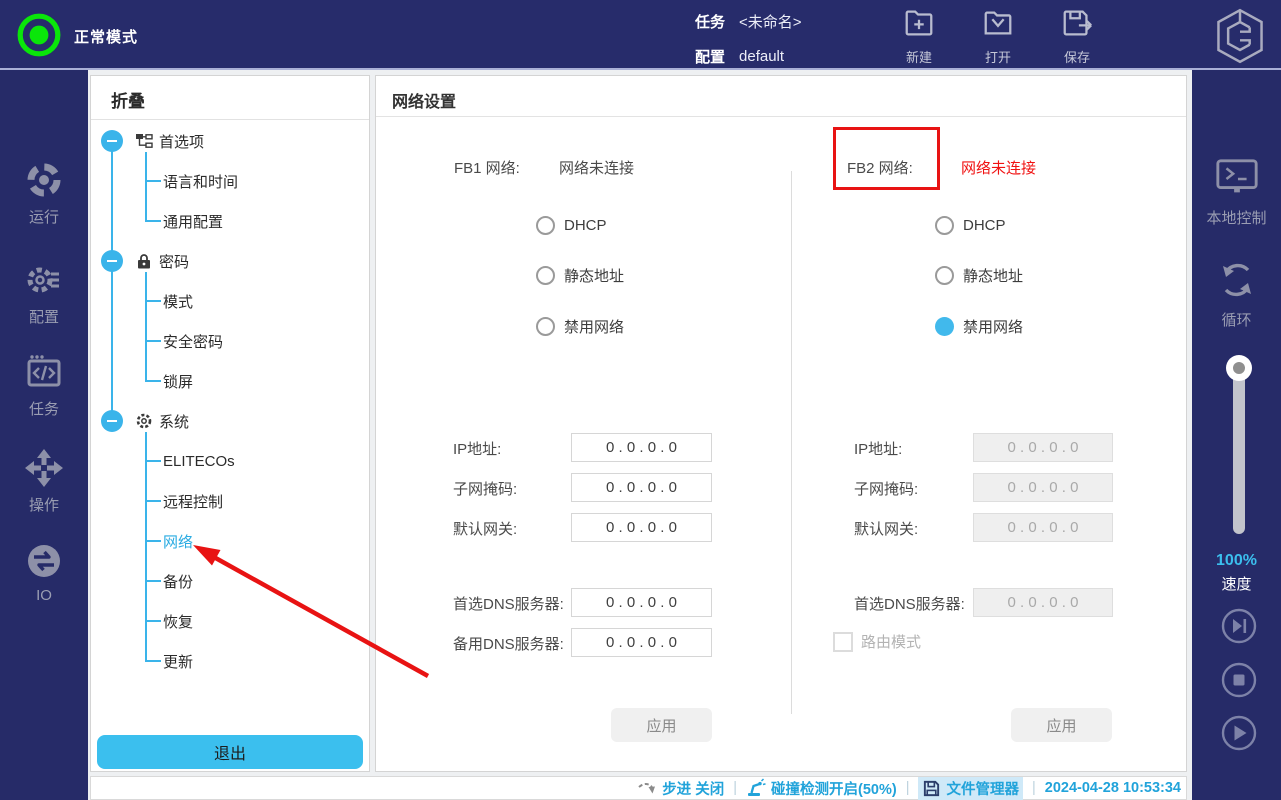 The width and height of the screenshot is (1281, 800). I want to click on sidebar-item-config: 配置, so click(44, 293).